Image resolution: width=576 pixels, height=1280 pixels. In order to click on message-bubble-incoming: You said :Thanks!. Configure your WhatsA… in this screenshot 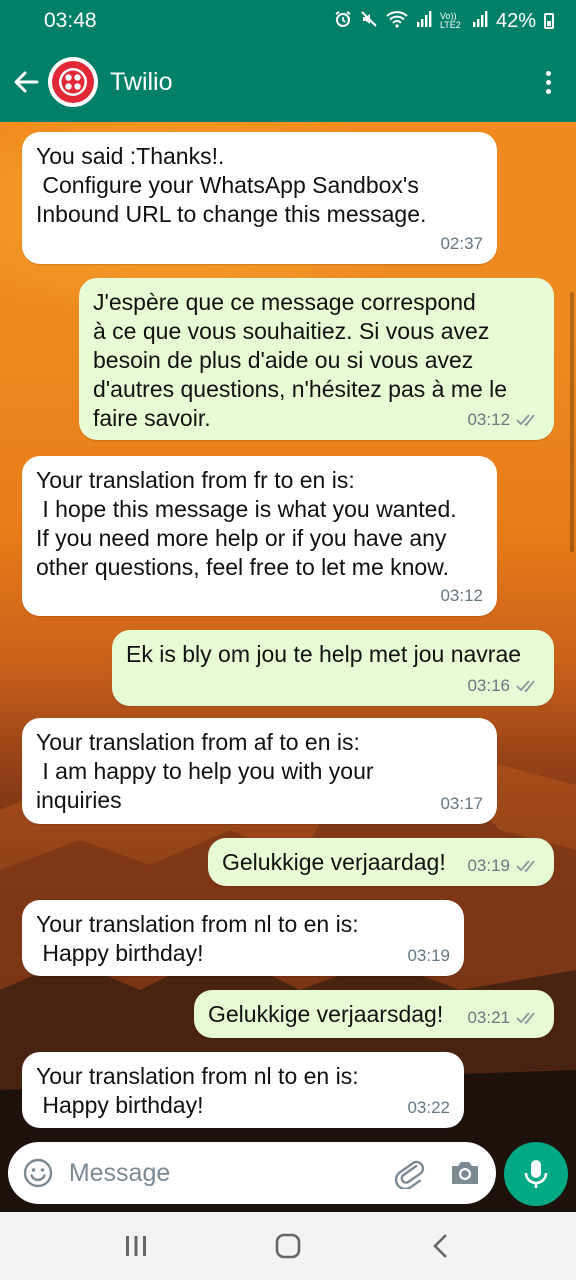, I will do `click(259, 198)`.